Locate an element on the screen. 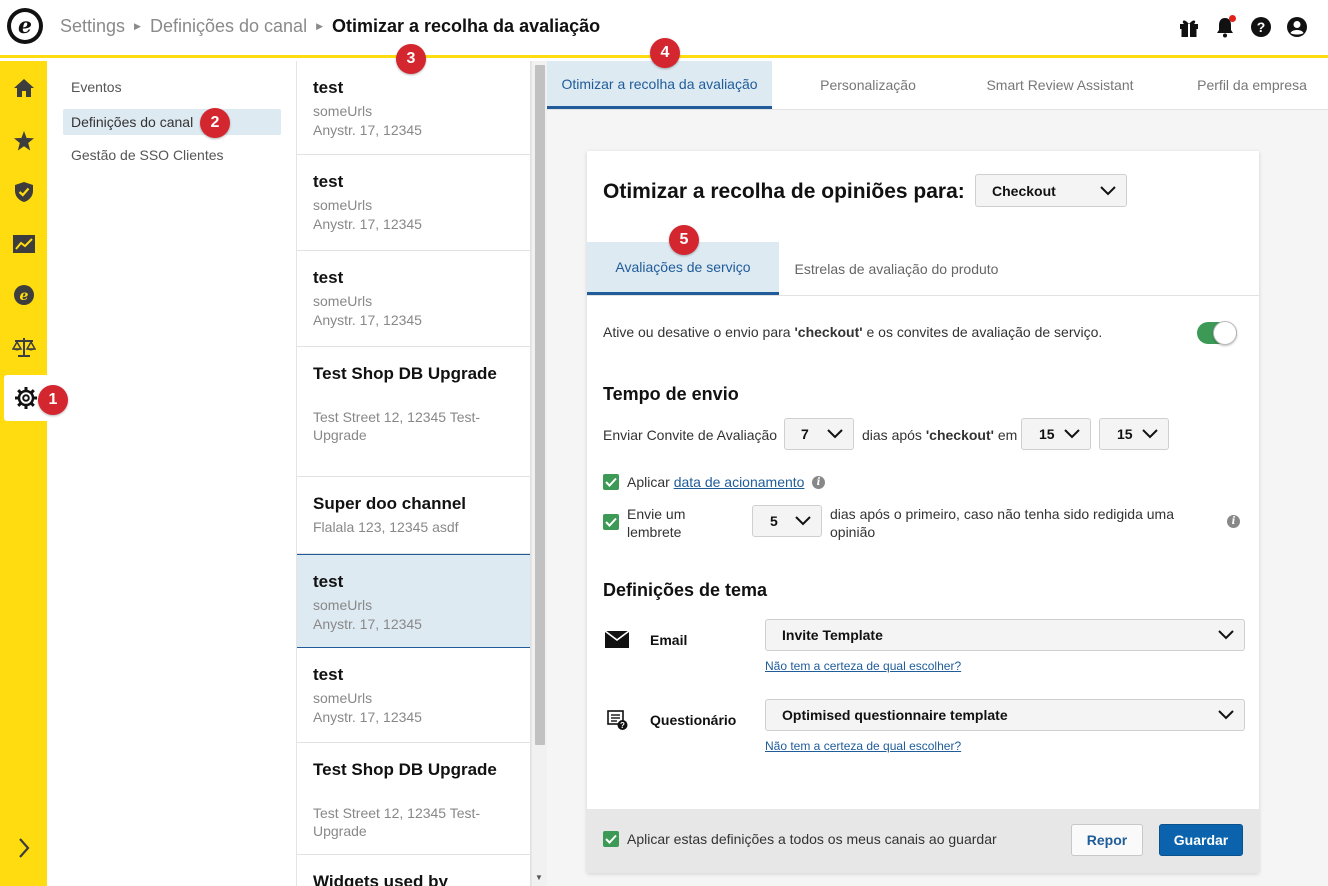 This screenshot has height=886, width=1328. reset-button: Repor is located at coordinates (1107, 840).